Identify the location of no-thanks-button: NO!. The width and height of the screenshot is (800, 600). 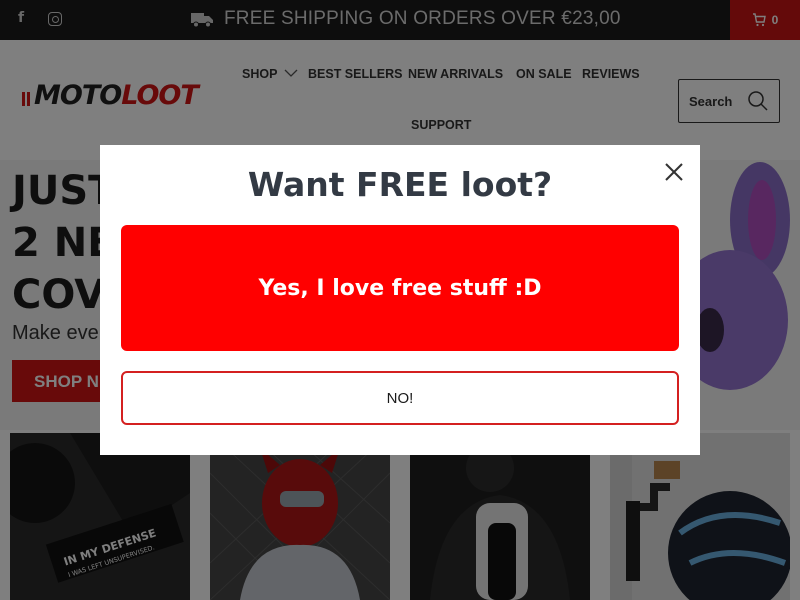
(400, 398).